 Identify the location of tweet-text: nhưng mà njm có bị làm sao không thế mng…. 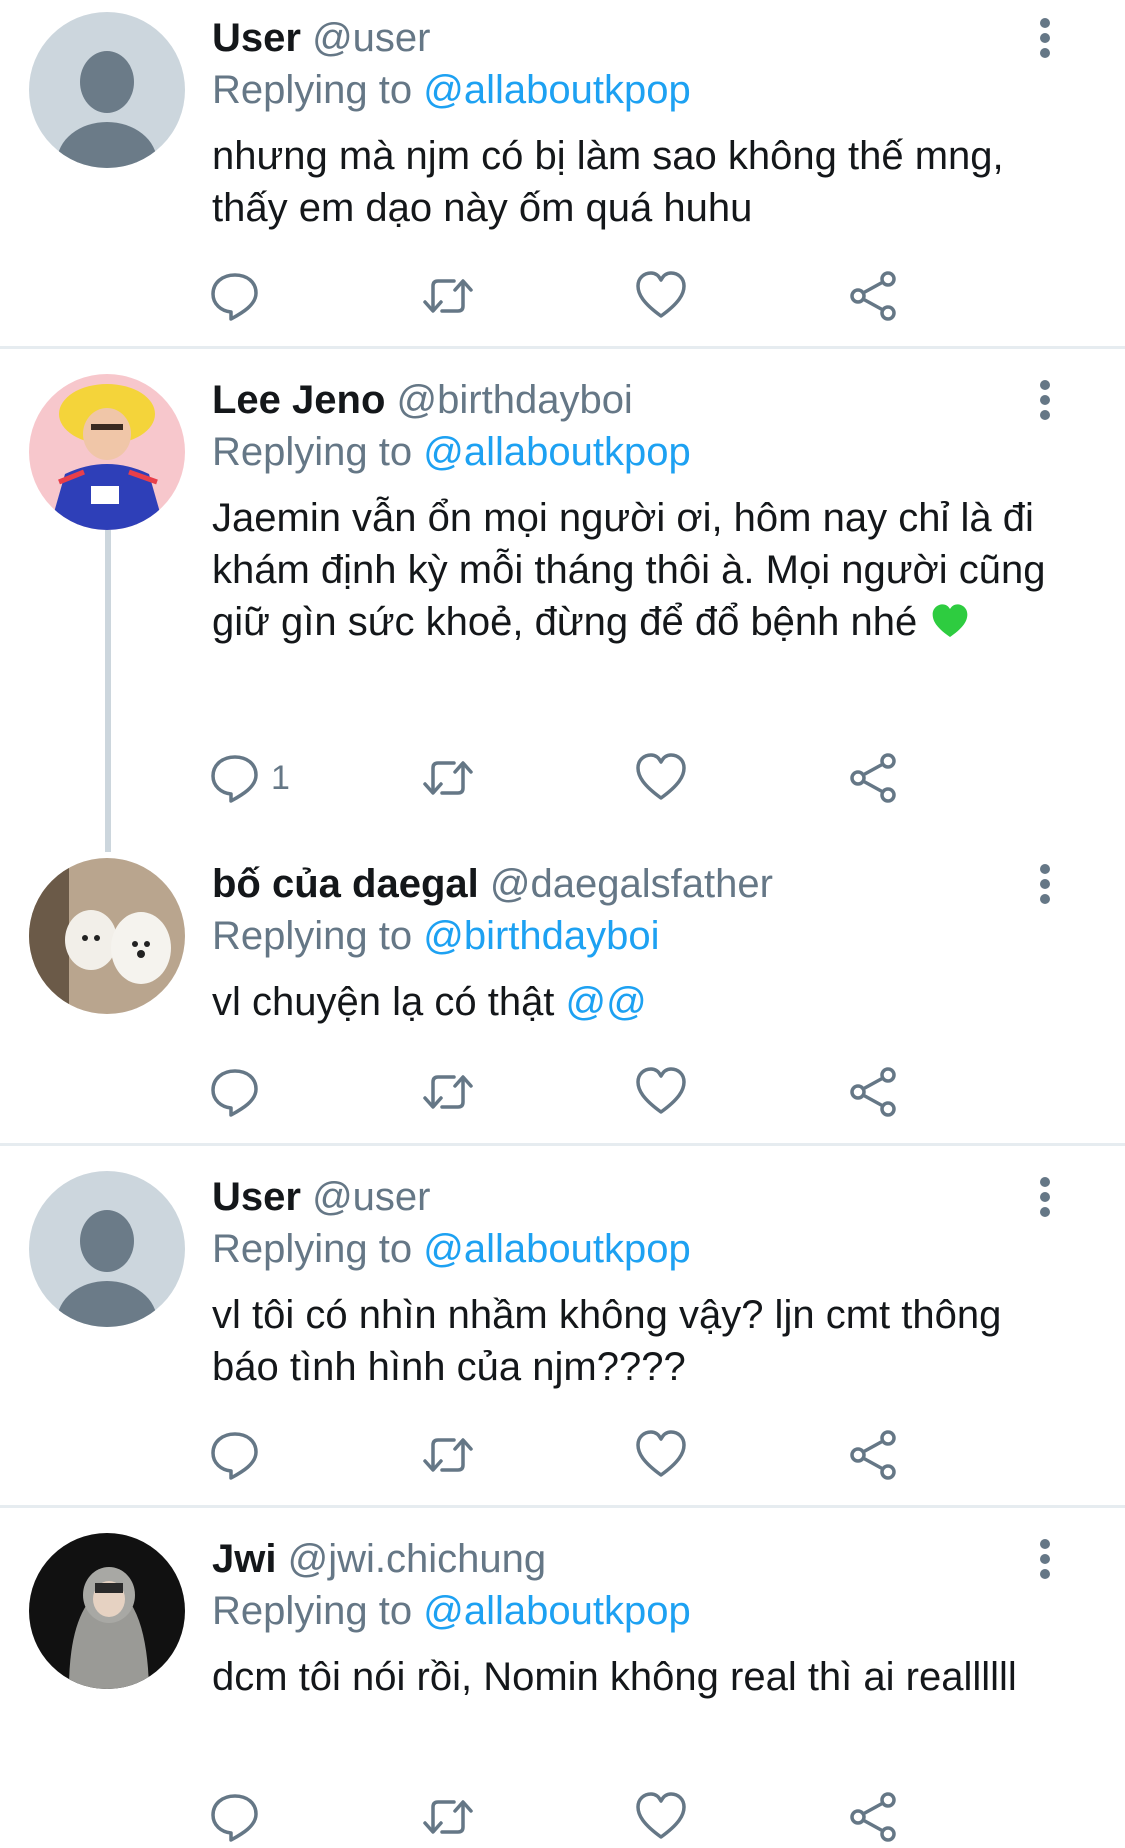
(608, 182).